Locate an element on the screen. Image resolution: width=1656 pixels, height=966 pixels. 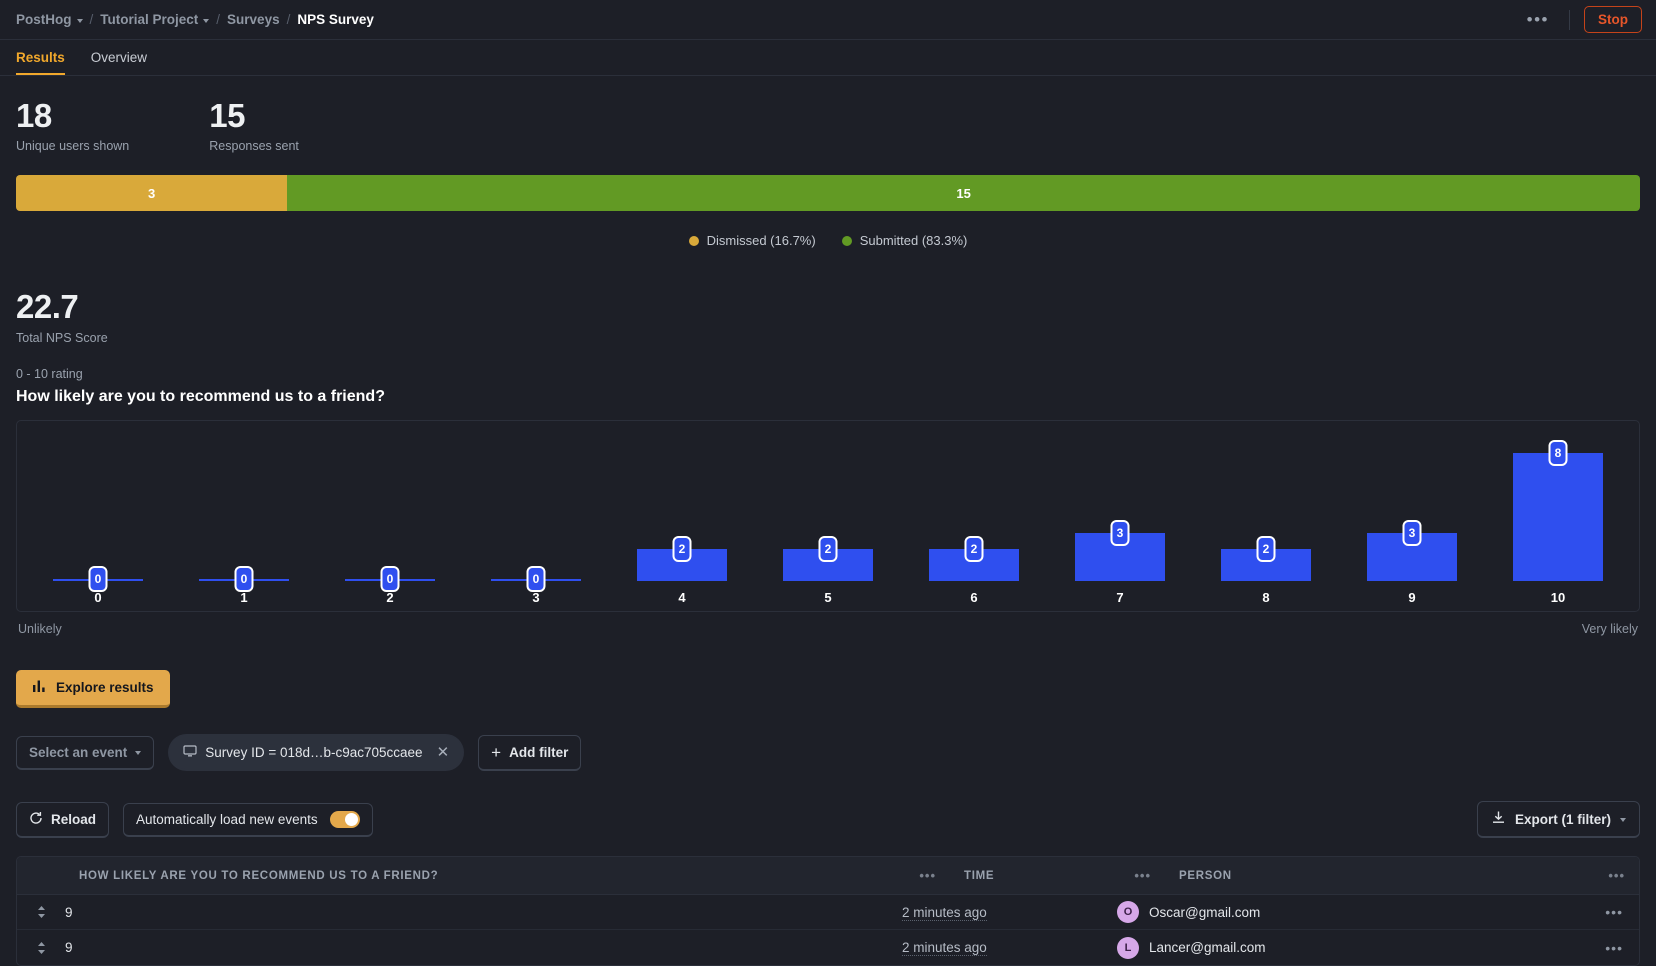
toggle-knob is located at coordinates (351, 819).